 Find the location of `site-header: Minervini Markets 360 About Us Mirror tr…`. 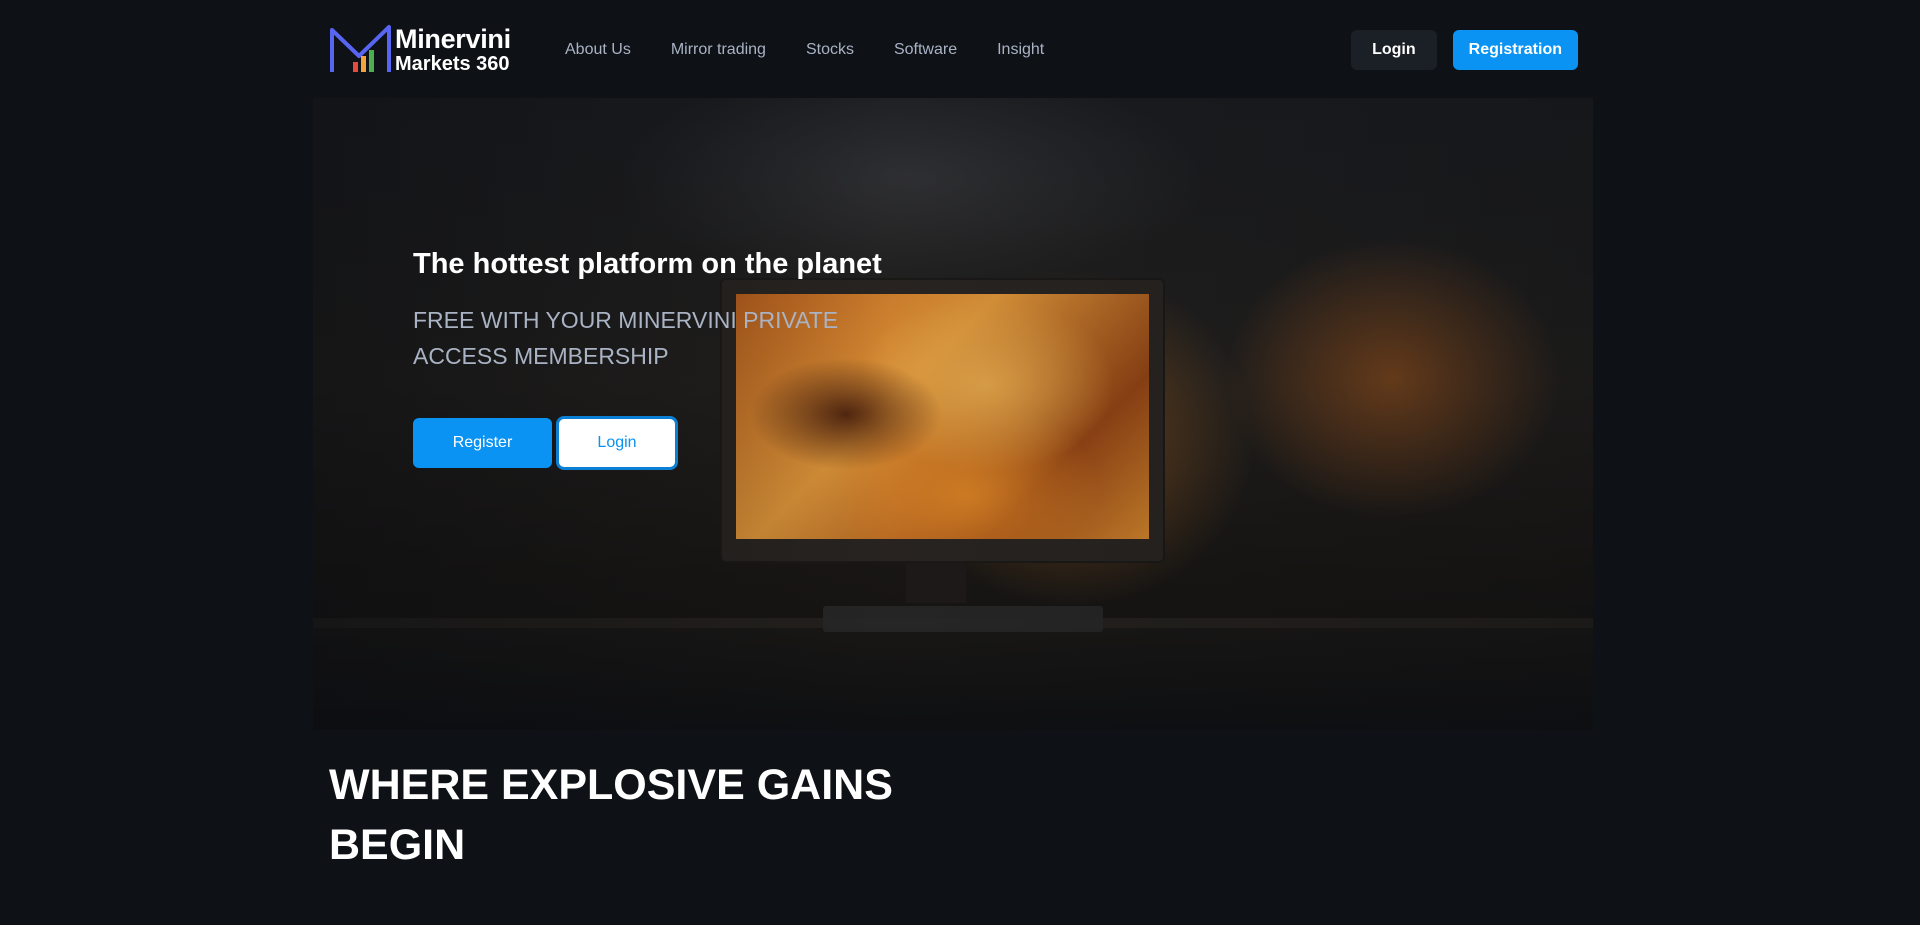

site-header: Minervini Markets 360 About Us Mirror tr… is located at coordinates (953, 50).